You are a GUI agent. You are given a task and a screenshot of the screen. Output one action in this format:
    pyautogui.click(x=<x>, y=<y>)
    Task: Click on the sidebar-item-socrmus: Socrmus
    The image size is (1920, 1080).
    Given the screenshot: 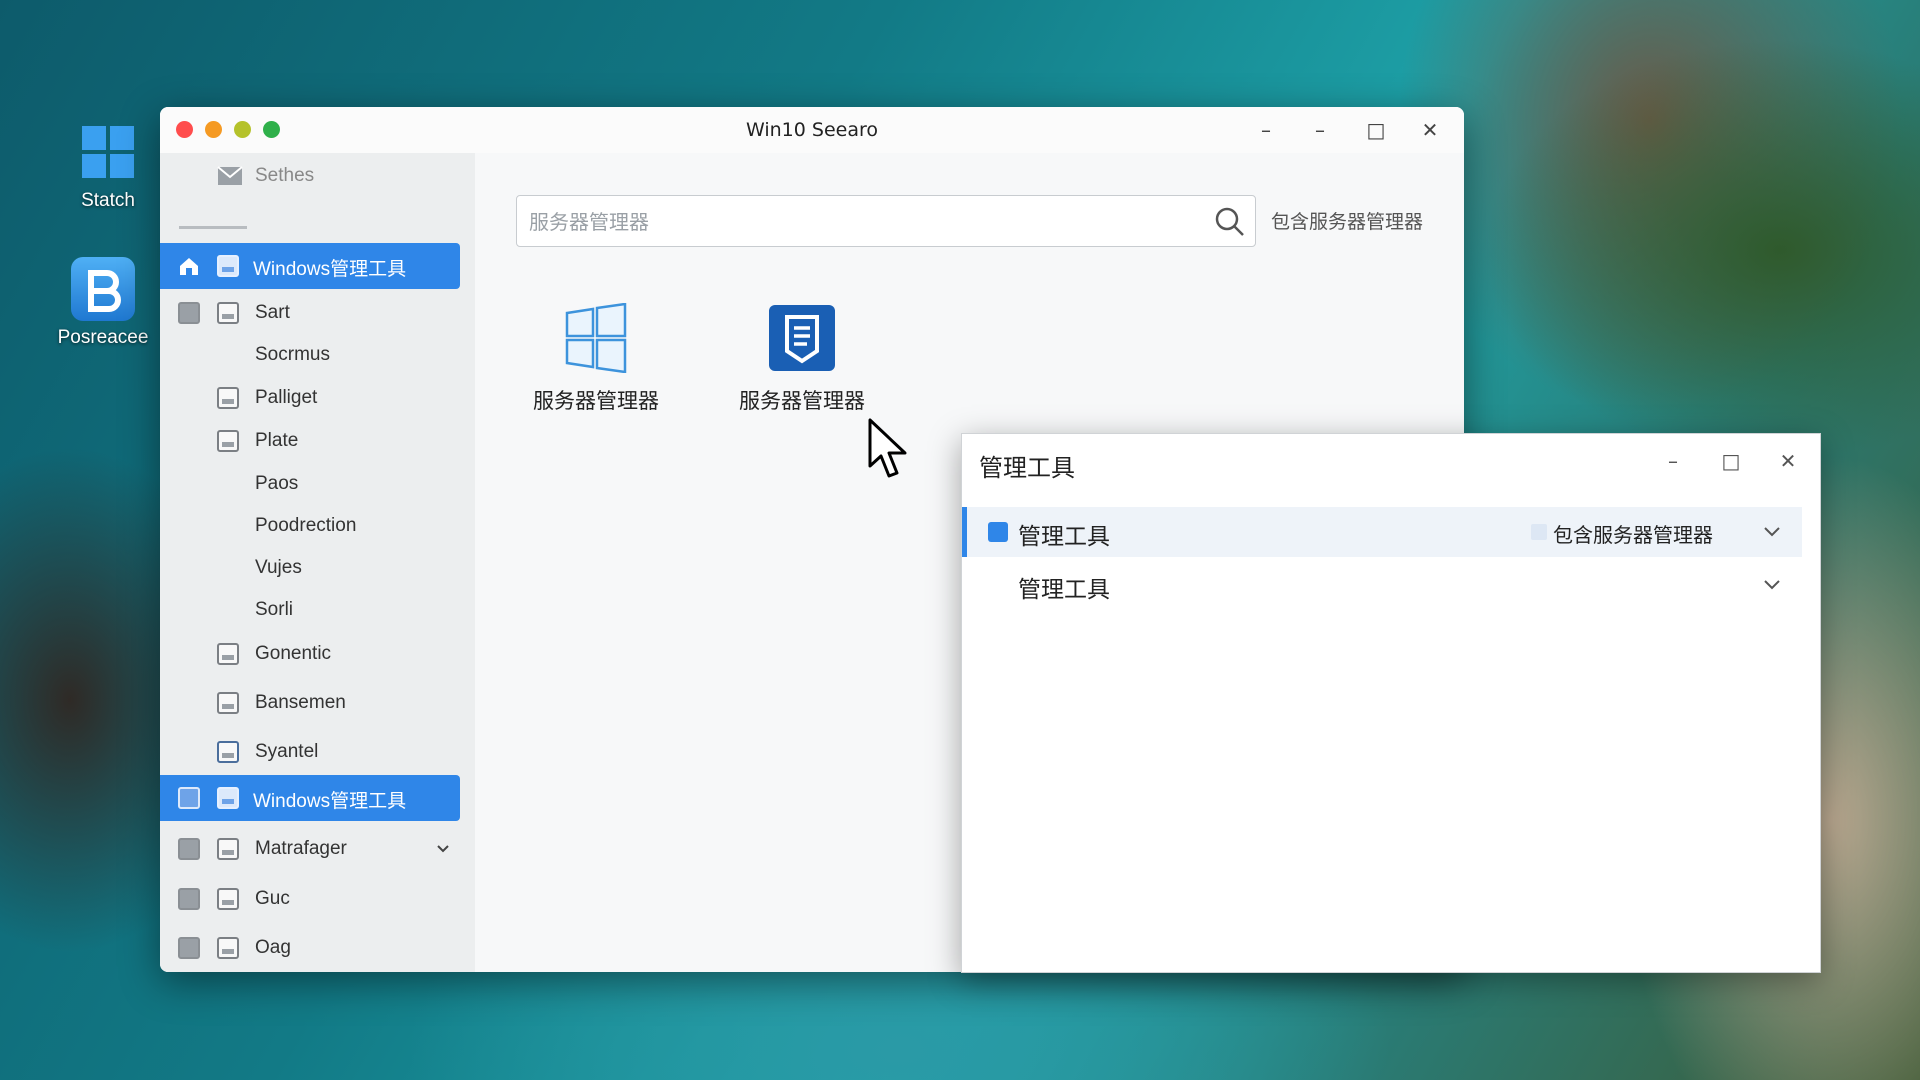 What is the action you would take?
    pyautogui.click(x=310, y=355)
    